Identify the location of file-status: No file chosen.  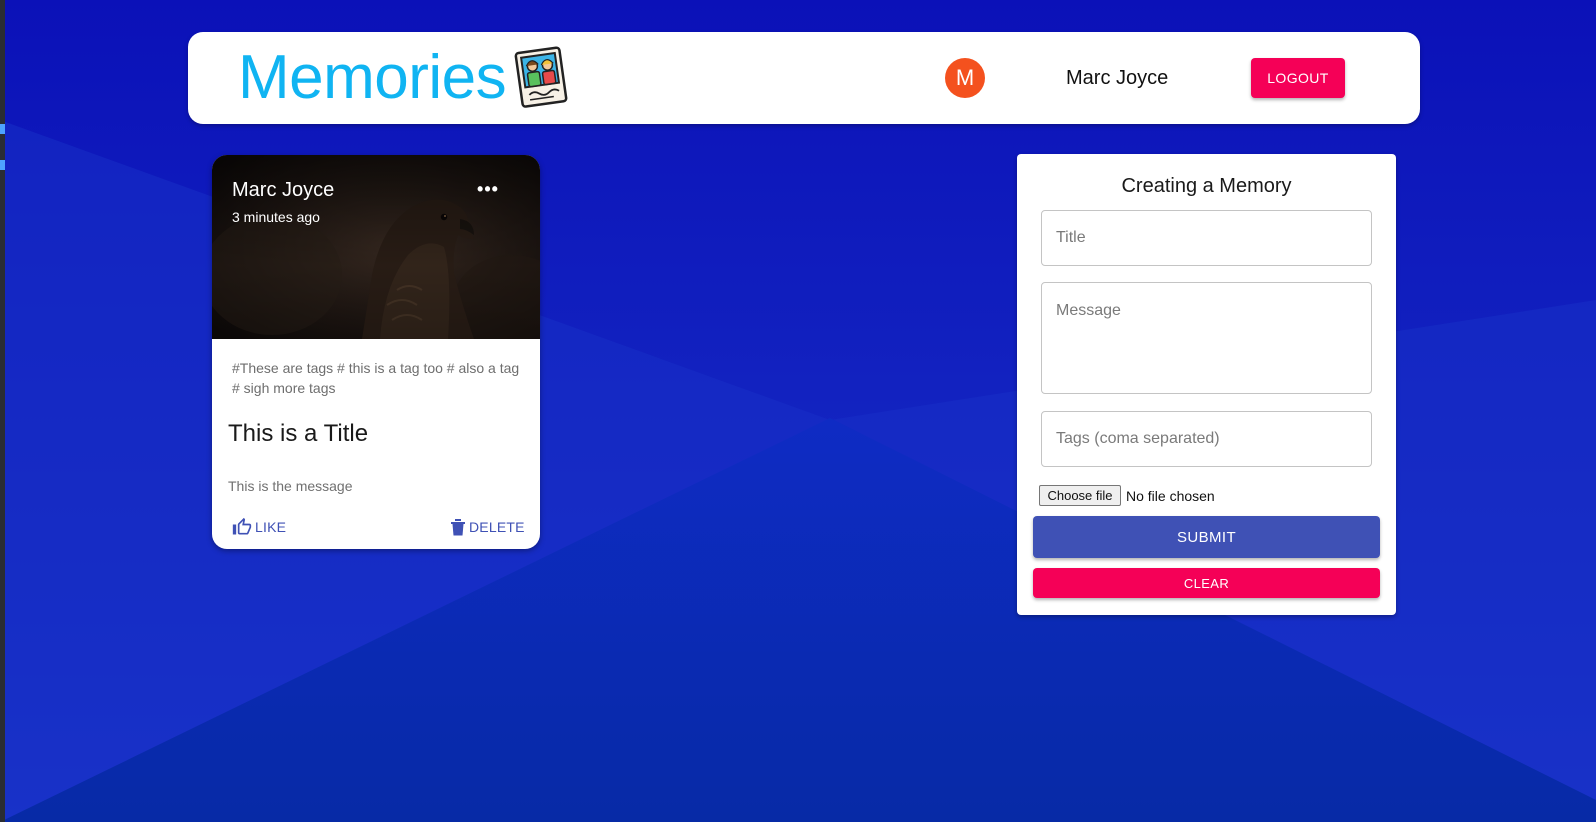
(1170, 495).